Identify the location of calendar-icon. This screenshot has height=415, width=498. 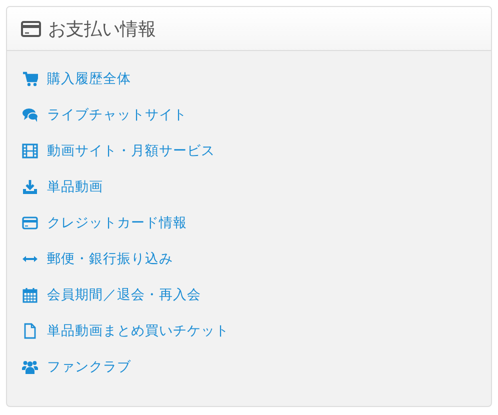
(30, 295).